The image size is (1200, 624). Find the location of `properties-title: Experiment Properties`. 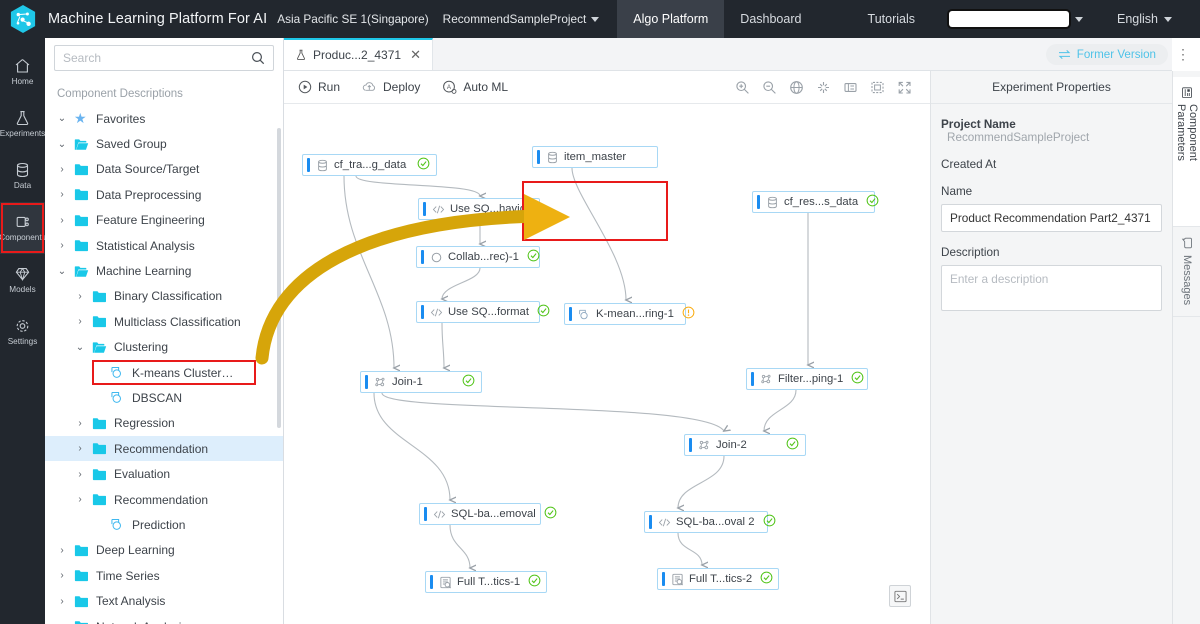

properties-title: Experiment Properties is located at coordinates (1051, 87).